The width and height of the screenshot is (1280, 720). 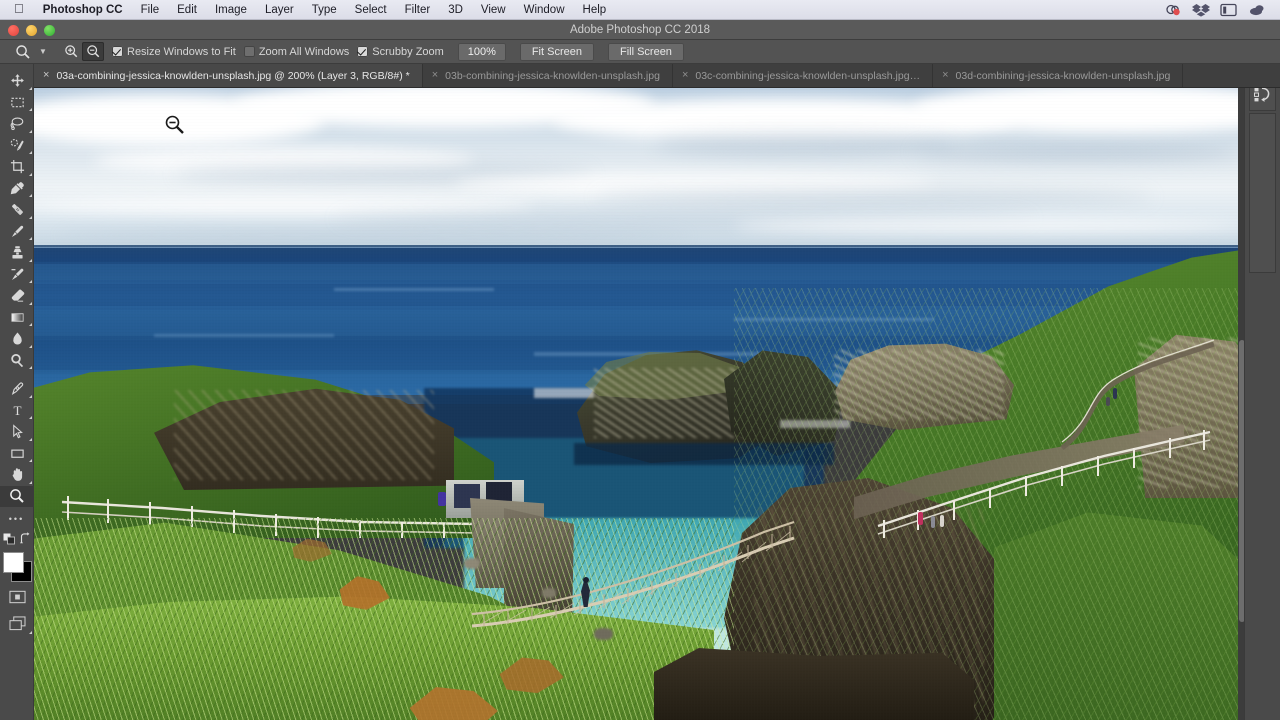 I want to click on menu-app-name: Photoshop CC, so click(x=83, y=10).